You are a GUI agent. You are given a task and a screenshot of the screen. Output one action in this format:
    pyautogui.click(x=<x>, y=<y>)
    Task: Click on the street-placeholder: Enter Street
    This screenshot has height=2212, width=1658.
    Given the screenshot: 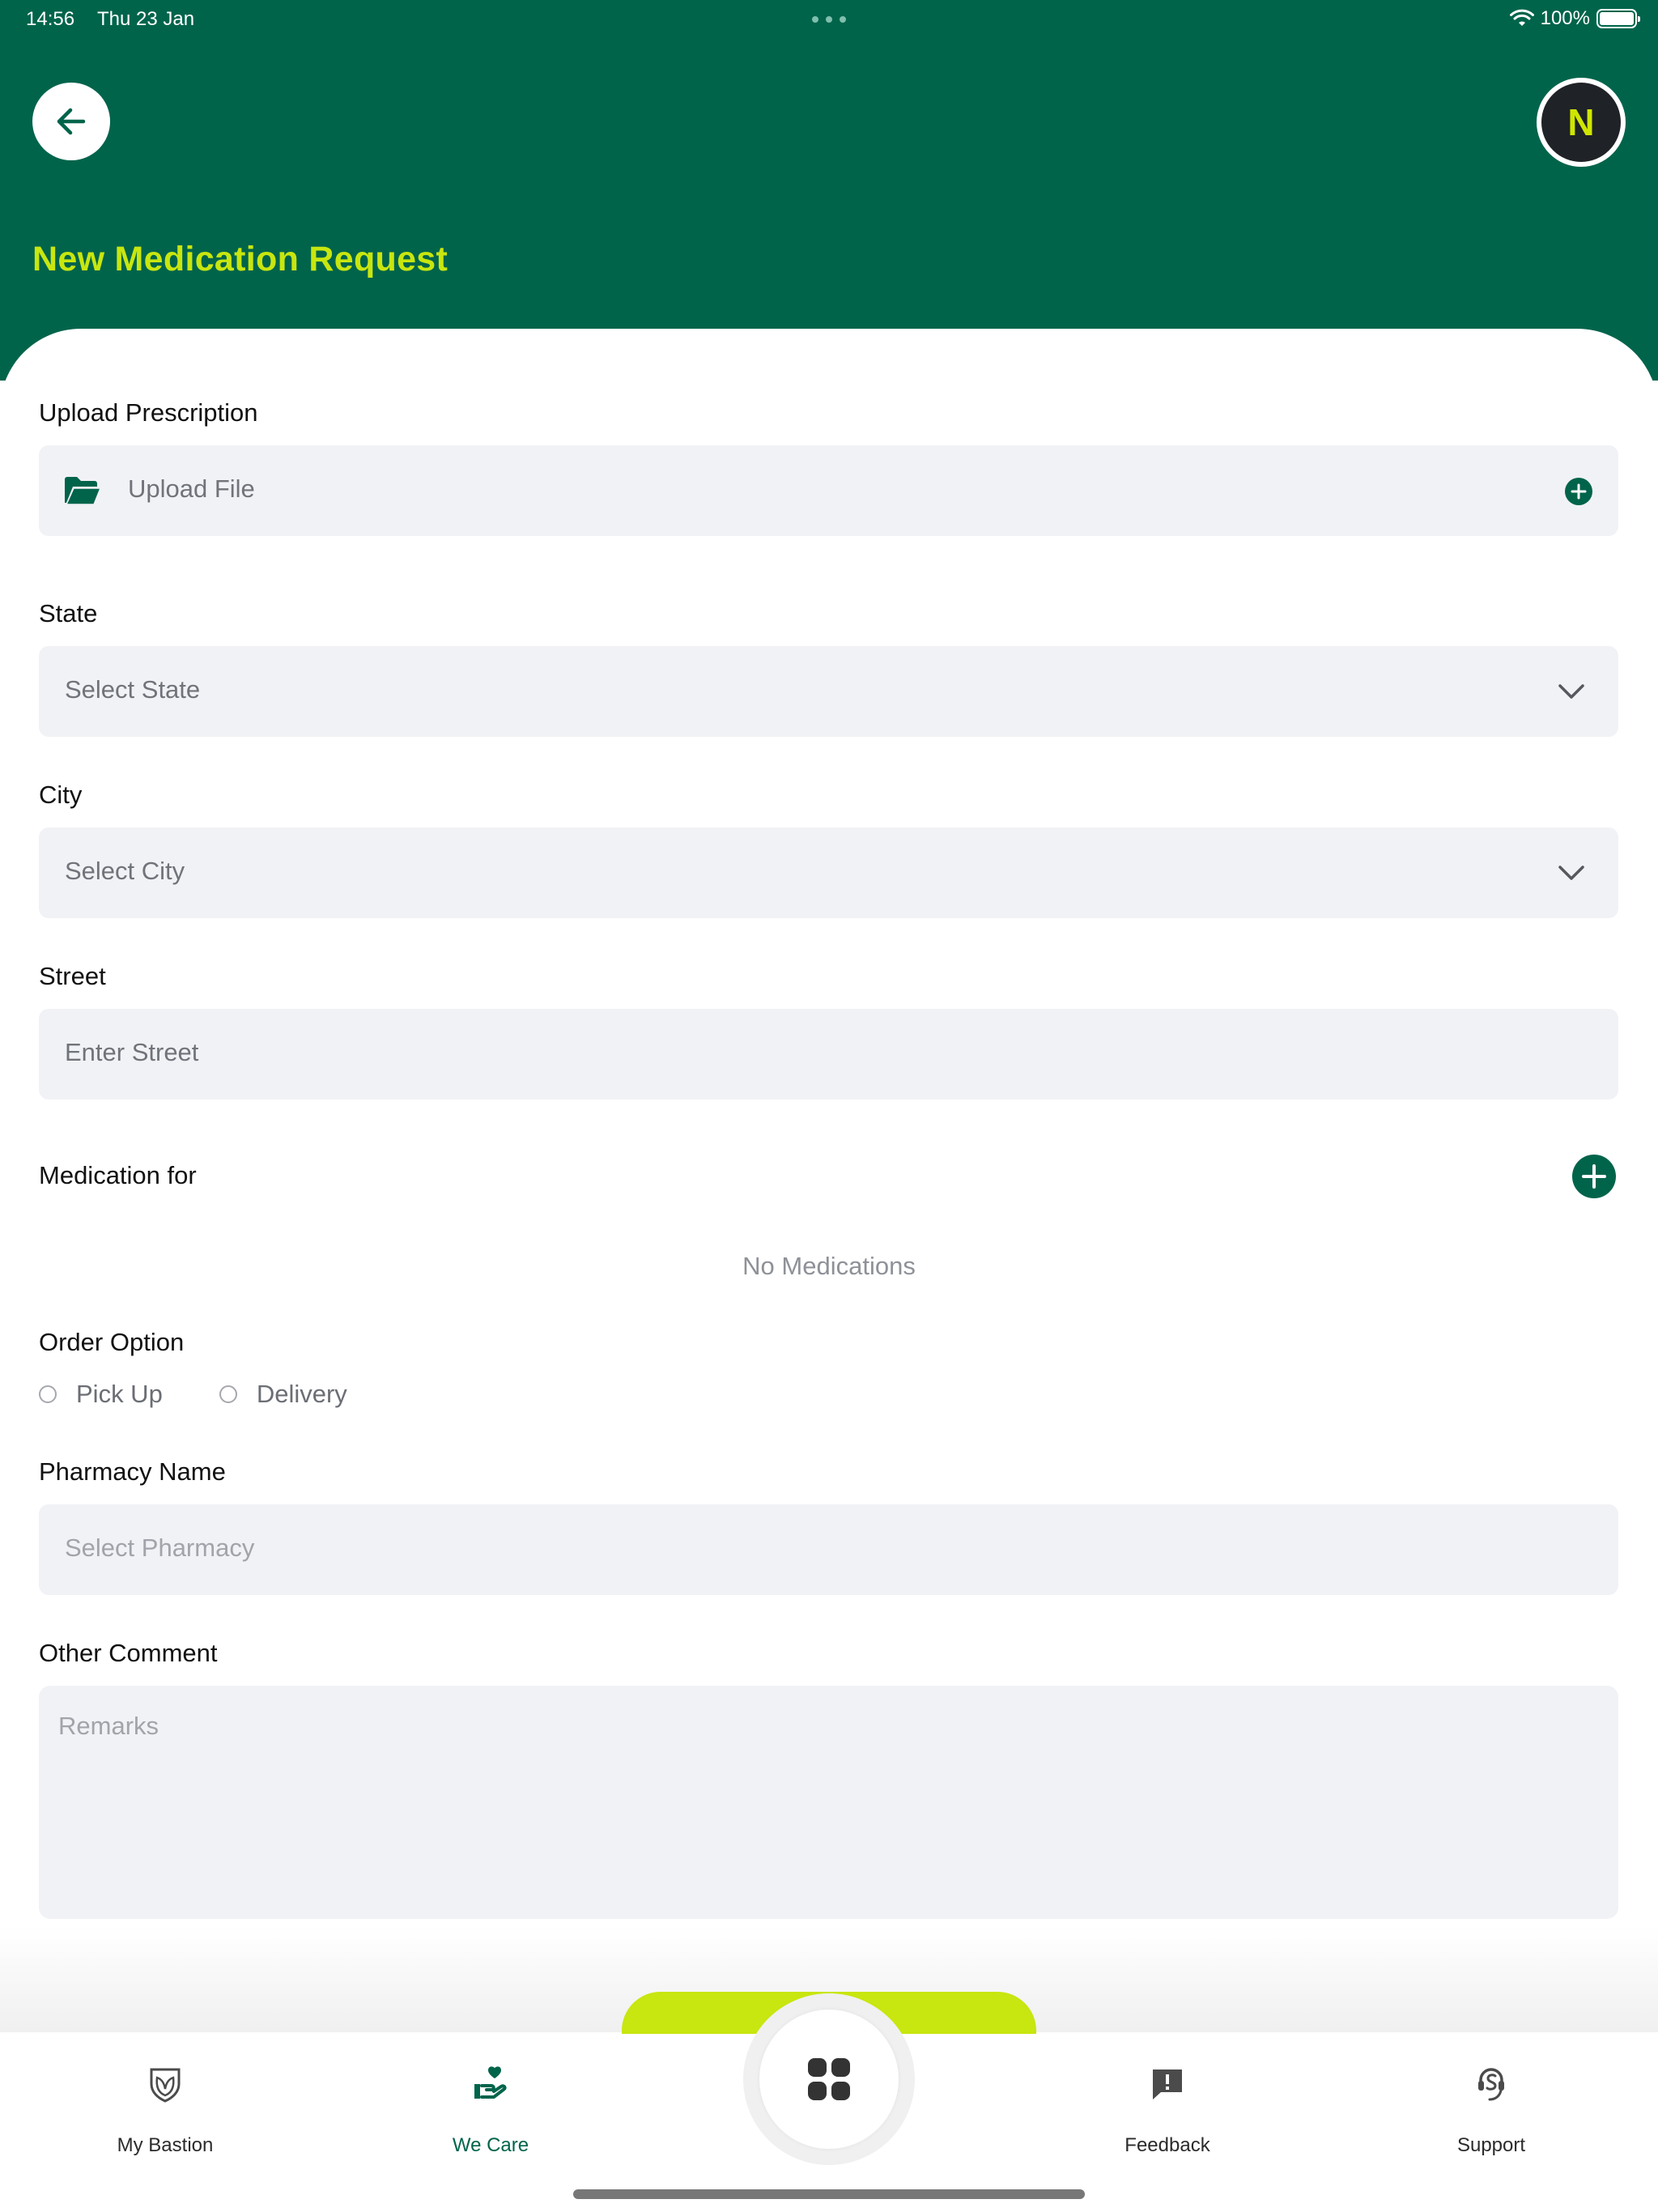 What is the action you would take?
    pyautogui.click(x=132, y=1052)
    